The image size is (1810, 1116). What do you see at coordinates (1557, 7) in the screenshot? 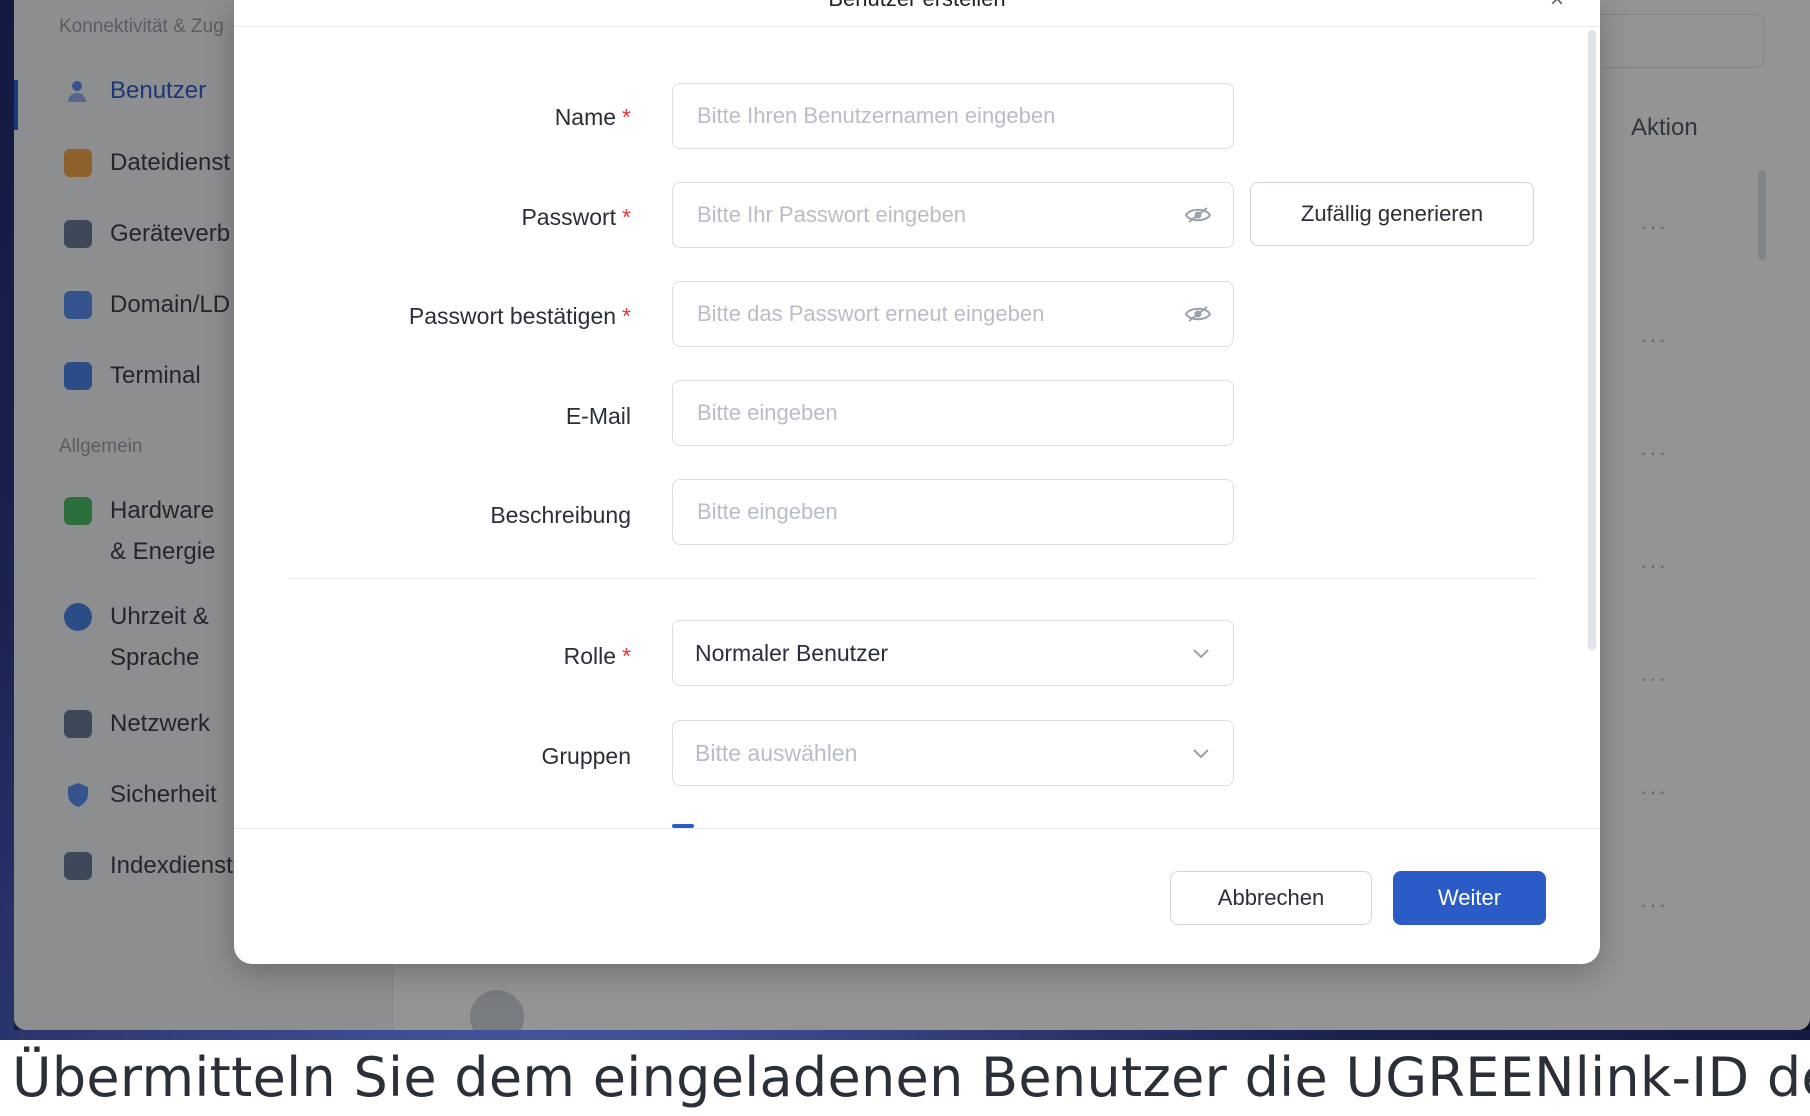
I see `close-icon: ×` at bounding box center [1557, 7].